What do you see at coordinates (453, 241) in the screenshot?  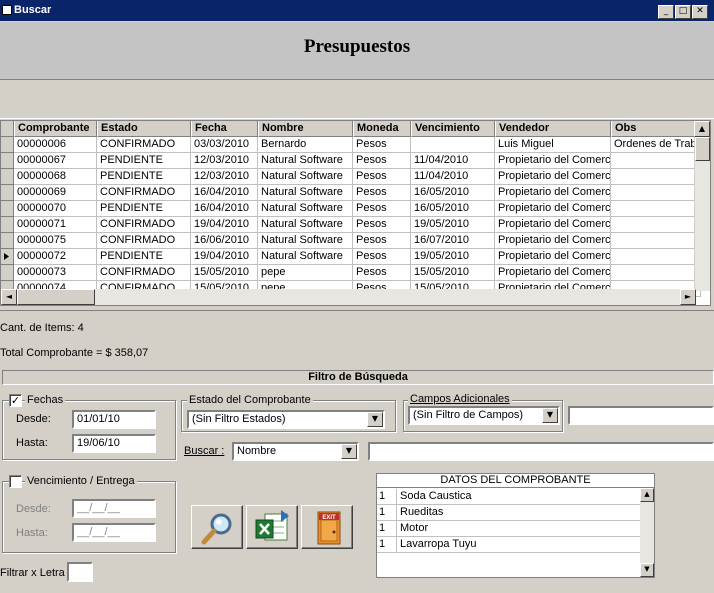 I see `table-cell: 16/07/2010` at bounding box center [453, 241].